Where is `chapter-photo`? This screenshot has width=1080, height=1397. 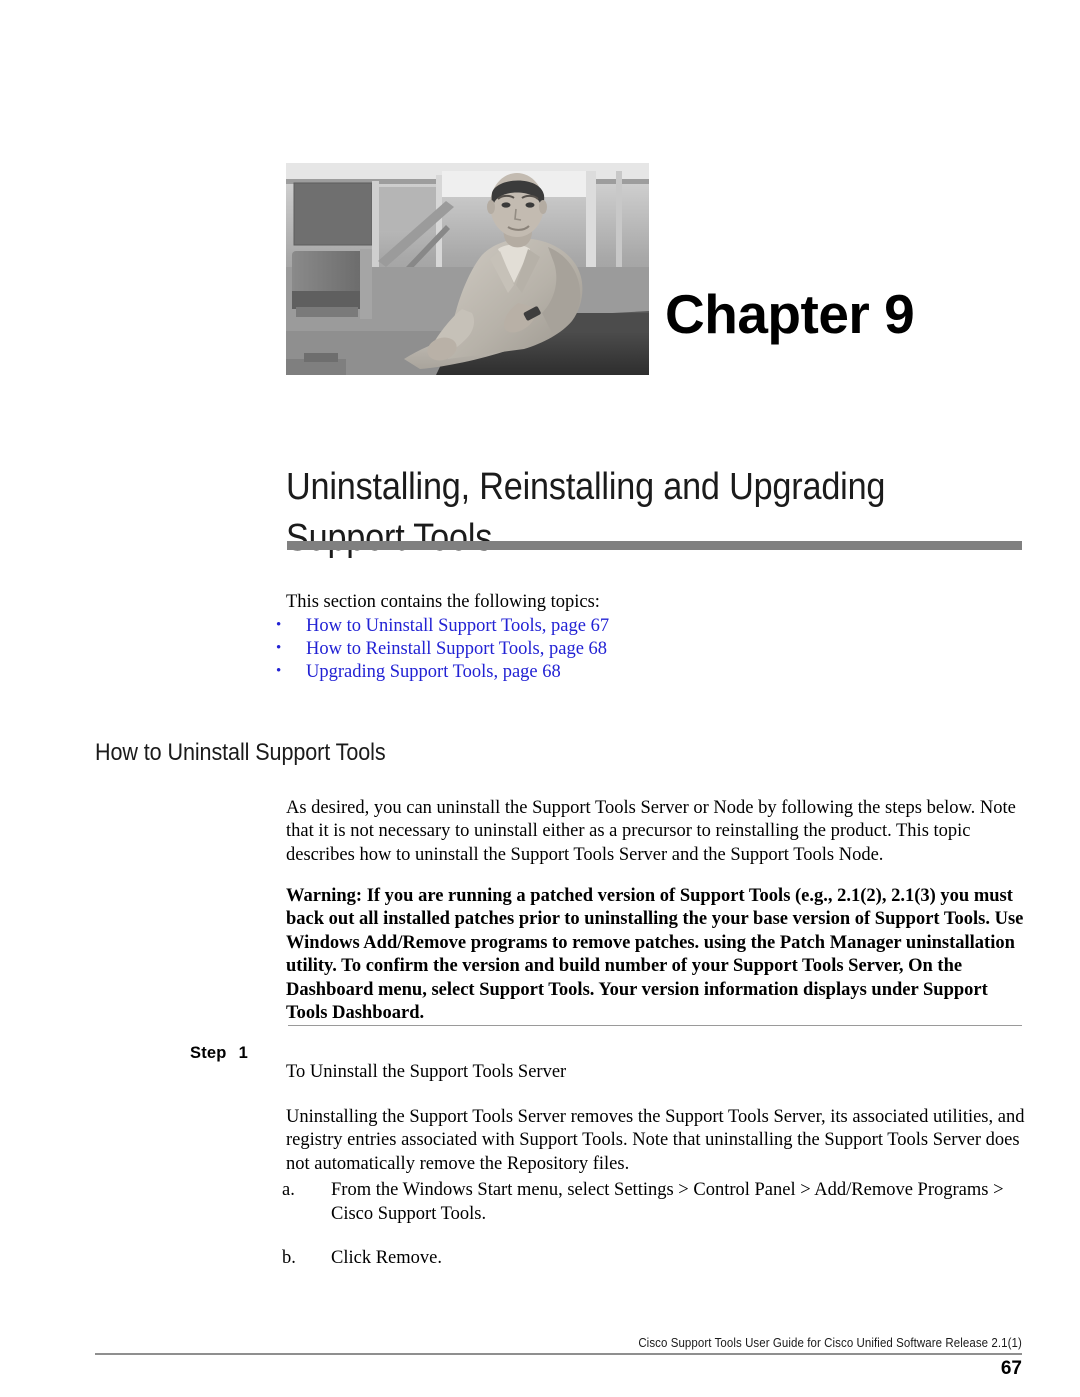 chapter-photo is located at coordinates (467, 269).